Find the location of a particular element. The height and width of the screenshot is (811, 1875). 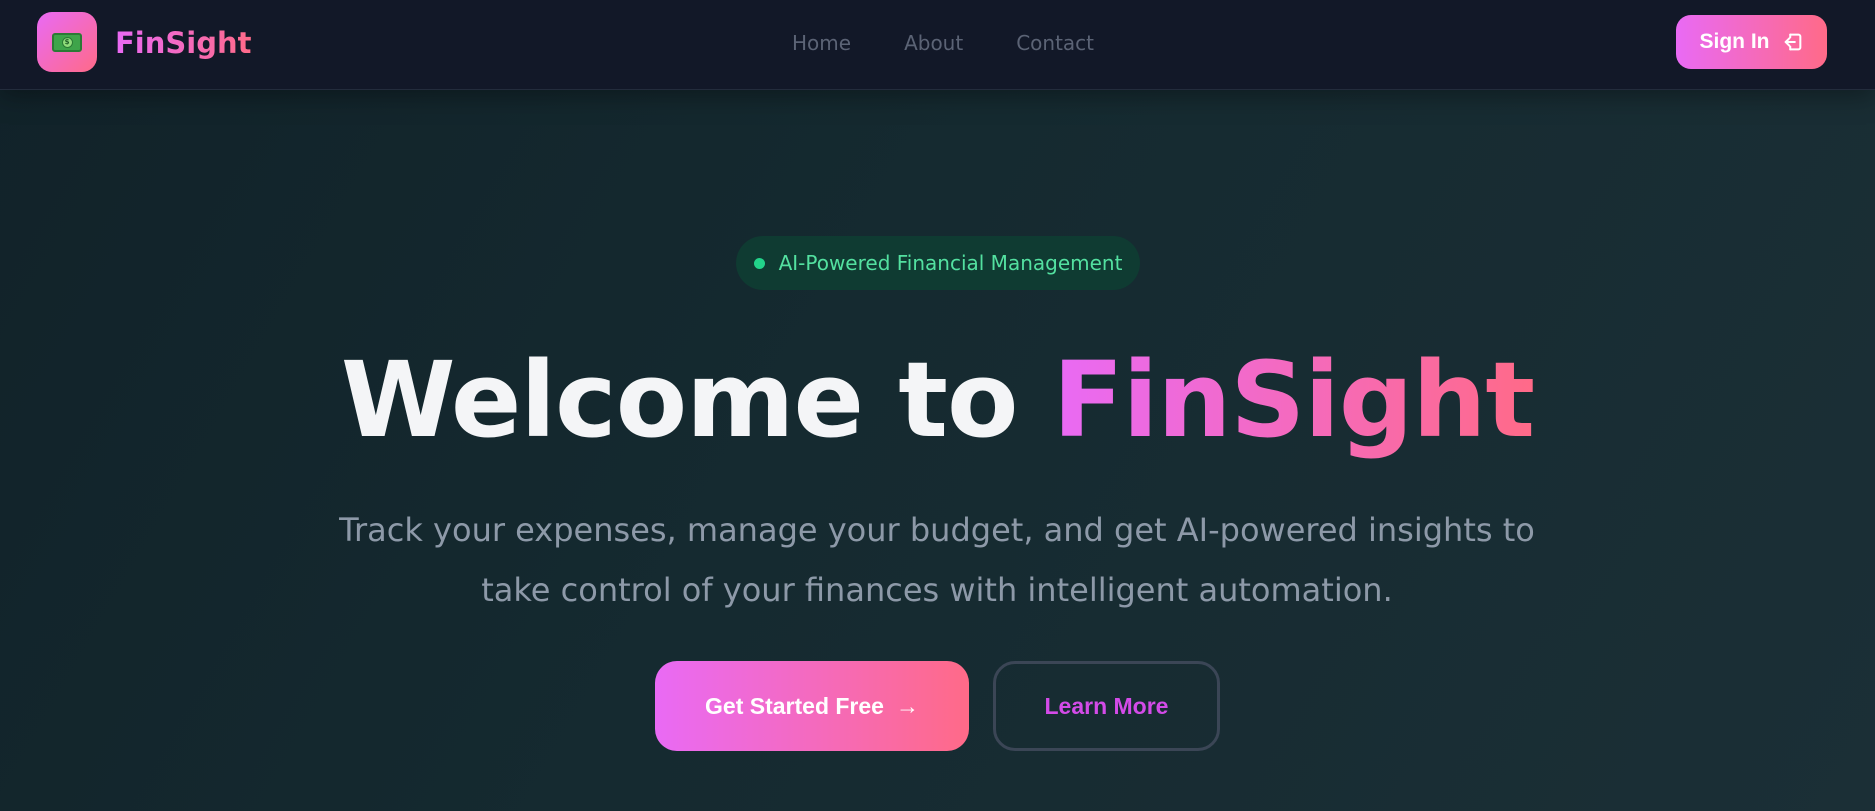

learn-more-button: Learn More is located at coordinates (1106, 706).